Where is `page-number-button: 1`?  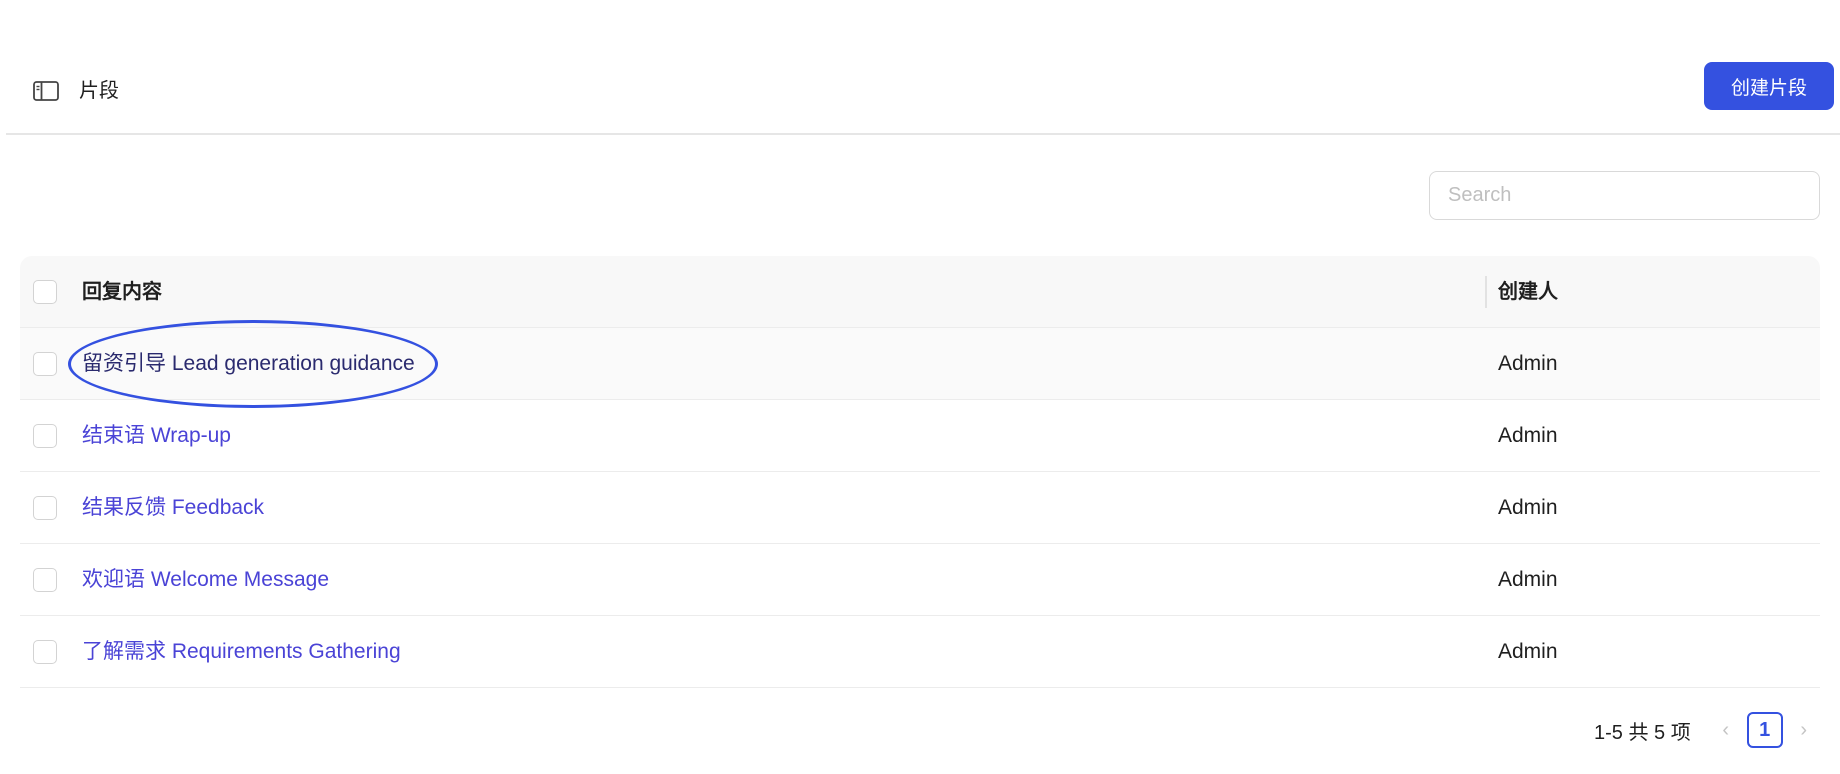
page-number-button: 1 is located at coordinates (1764, 730).